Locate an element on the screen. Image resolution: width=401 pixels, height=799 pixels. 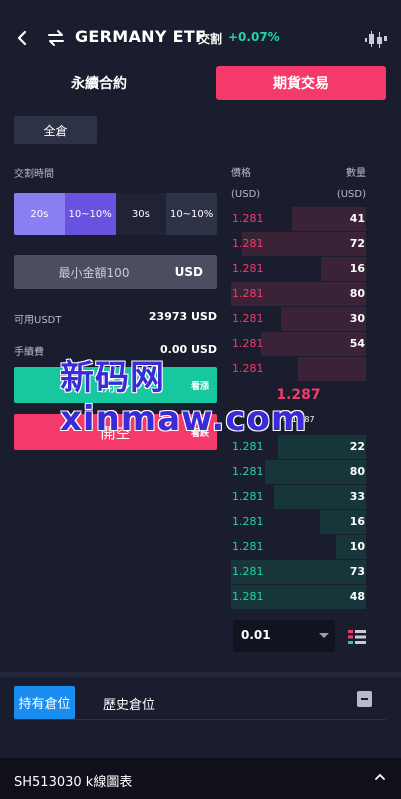
ask-qty: 16 is located at coordinates (357, 268).